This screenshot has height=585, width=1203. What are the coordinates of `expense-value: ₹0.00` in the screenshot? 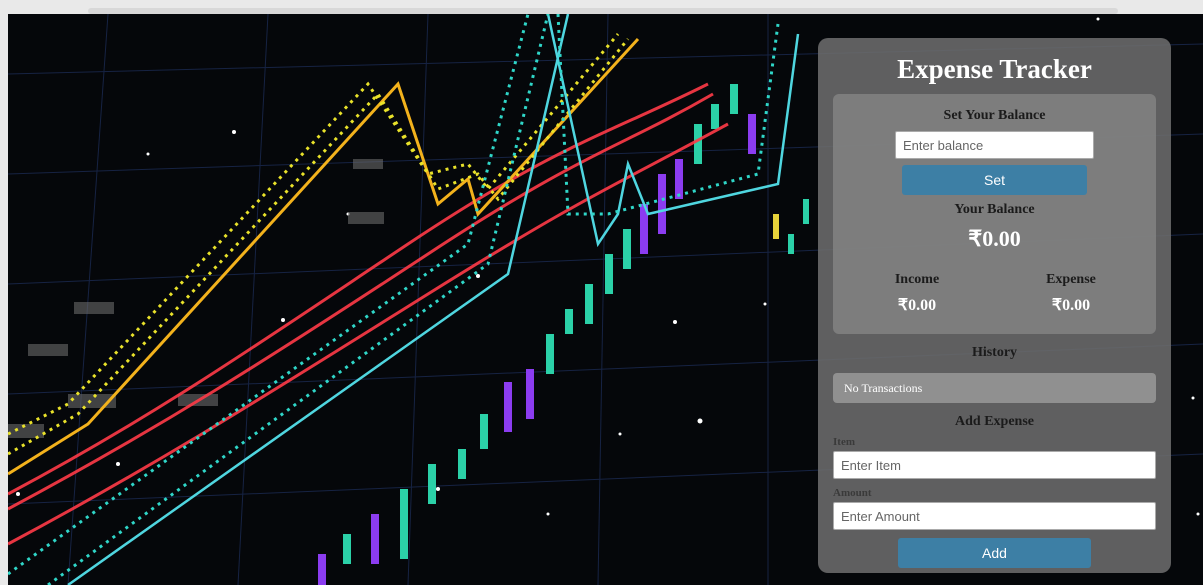 It's located at (1071, 305).